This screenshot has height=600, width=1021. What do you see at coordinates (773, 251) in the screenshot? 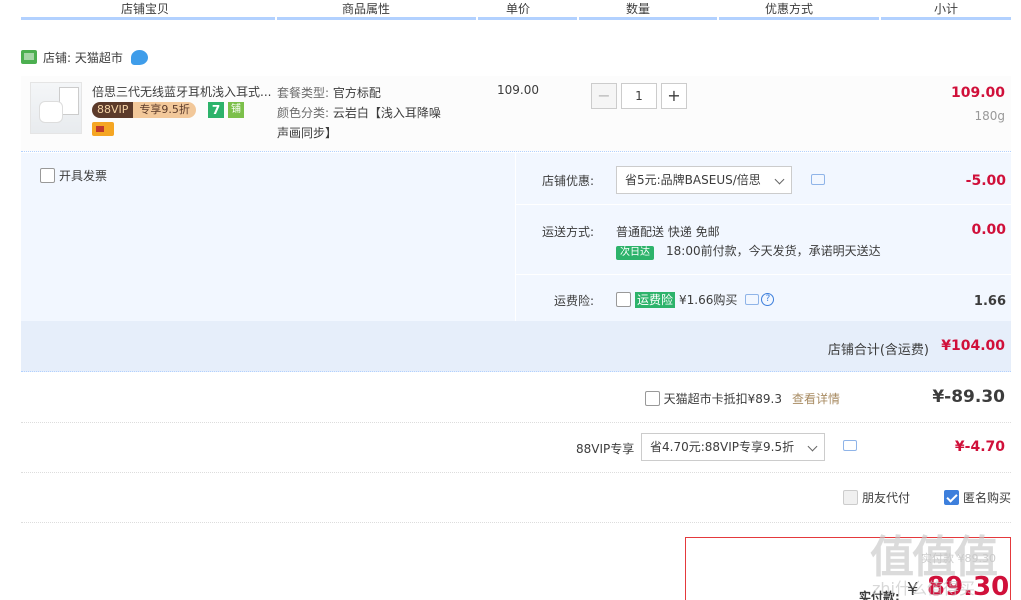
I see `shipping-promise: 18:00前付款，今天发货，承诺明天送达` at bounding box center [773, 251].